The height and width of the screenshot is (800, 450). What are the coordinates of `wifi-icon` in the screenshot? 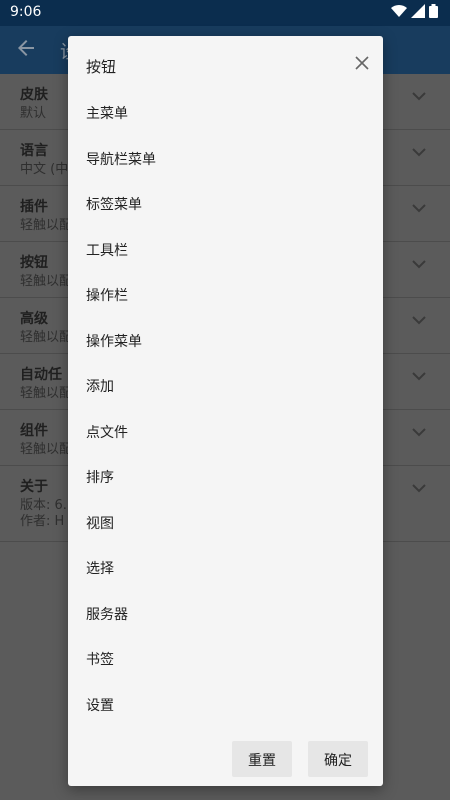 It's located at (399, 11).